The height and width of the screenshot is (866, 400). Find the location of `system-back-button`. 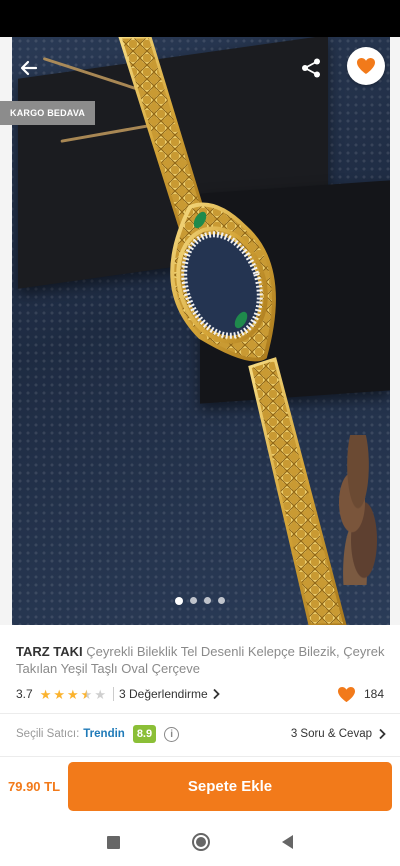

system-back-button is located at coordinates (287, 842).